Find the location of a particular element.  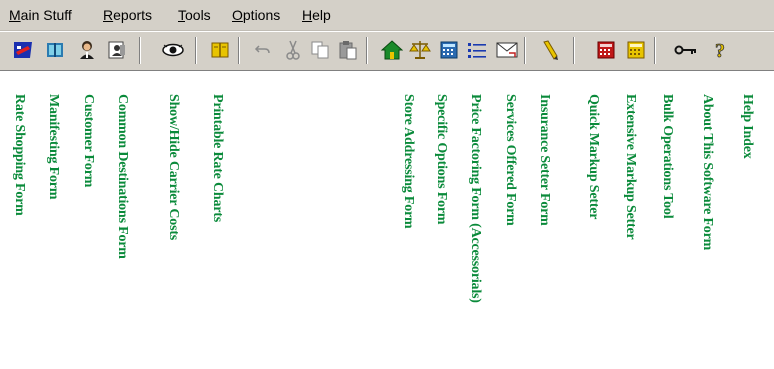

label-services-offered-form: Services Offered Form is located at coordinates (510, 160).